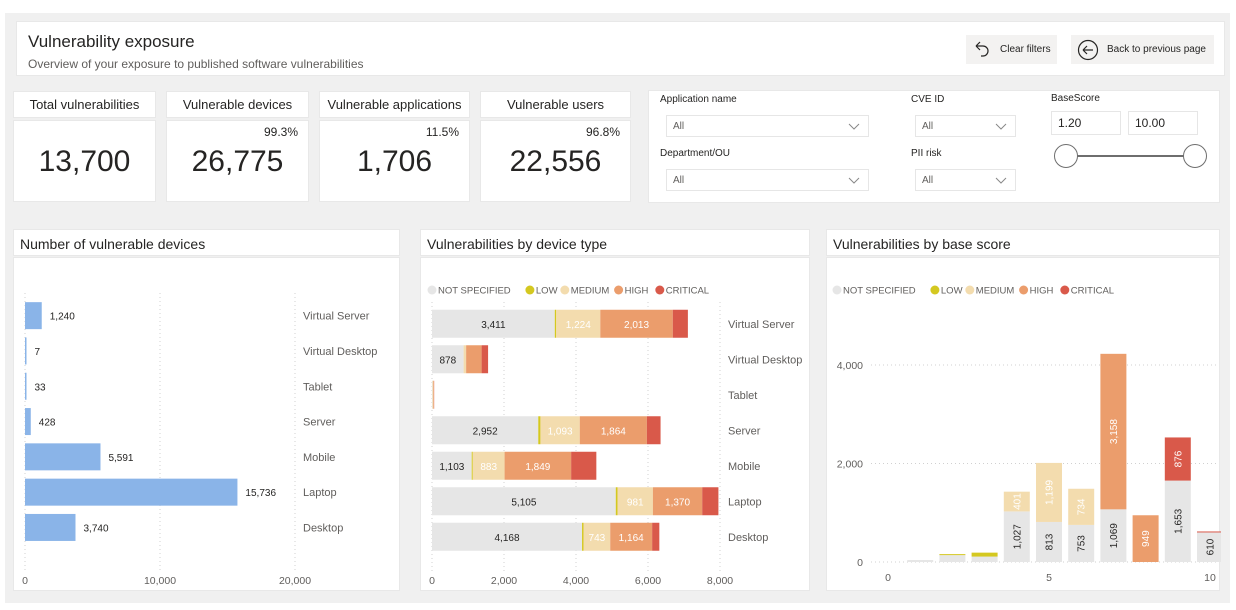 The image size is (1236, 610). Describe the element at coordinates (295, 581) in the screenshot. I see `x-tick-label: 20,000` at that location.